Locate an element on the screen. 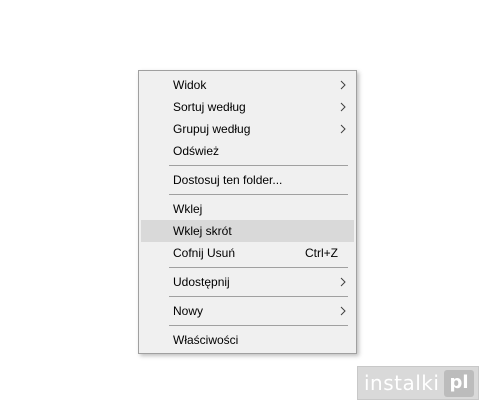  menu-item-grupuj-wedlug: Grupuj według is located at coordinates (247, 129).